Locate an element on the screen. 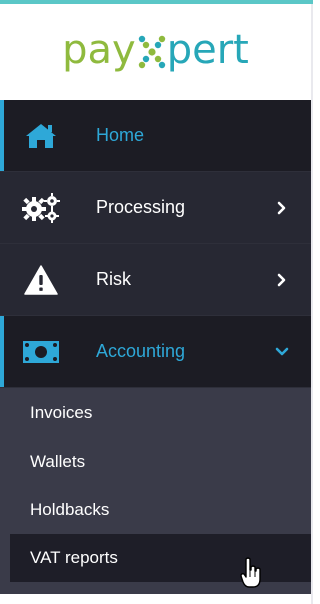  paymentxpert-logo: pay pert is located at coordinates (155, 50).